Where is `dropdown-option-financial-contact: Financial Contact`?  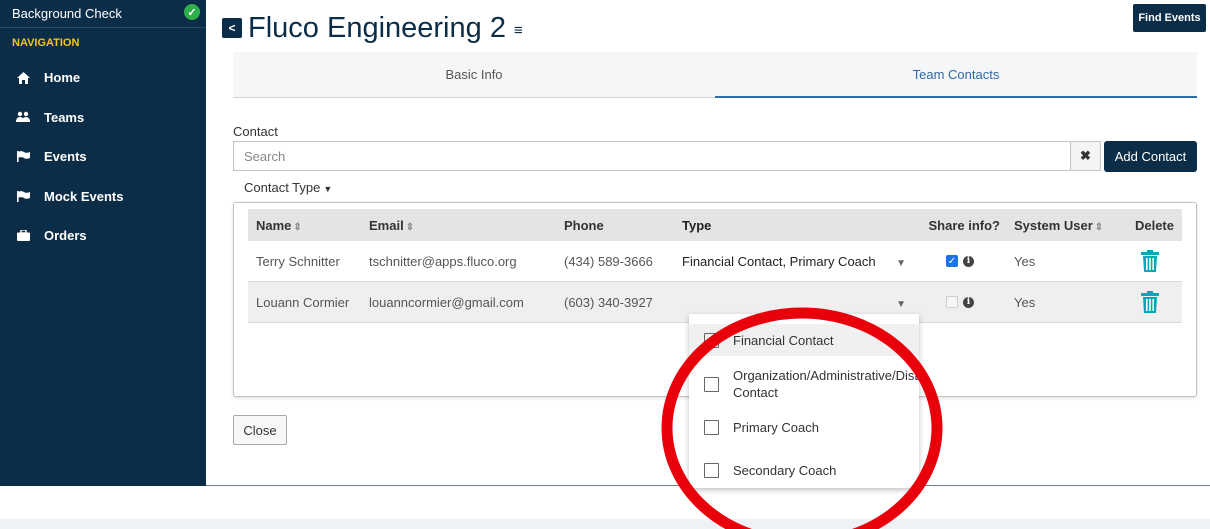
dropdown-option-financial-contact: Financial Contact is located at coordinates (804, 340).